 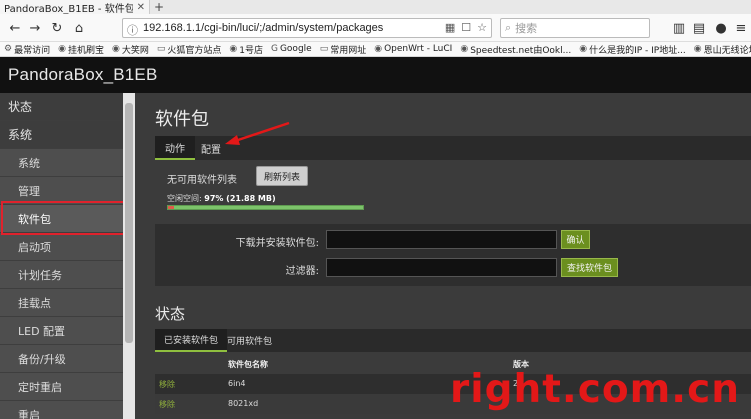 I want to click on sidebar-item: 挂载点, so click(x=61, y=303).